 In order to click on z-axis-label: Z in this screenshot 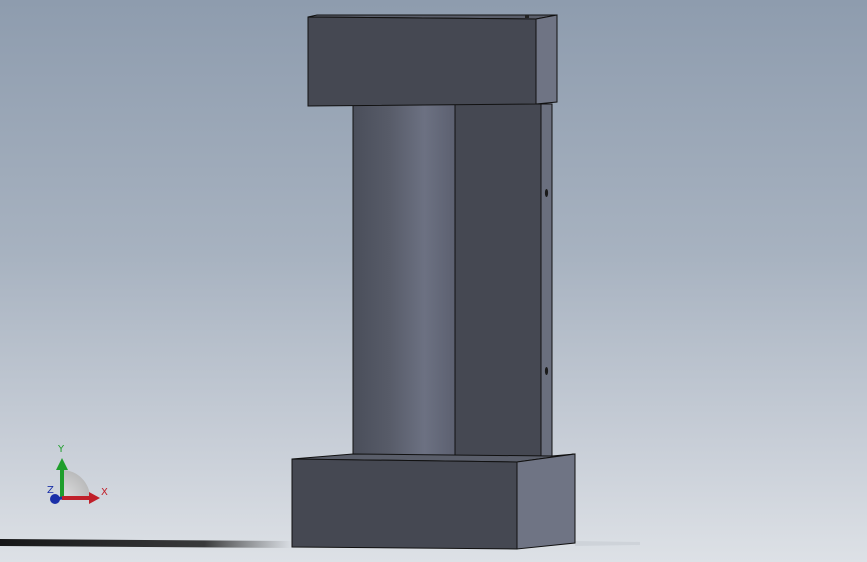, I will do `click(50, 490)`.